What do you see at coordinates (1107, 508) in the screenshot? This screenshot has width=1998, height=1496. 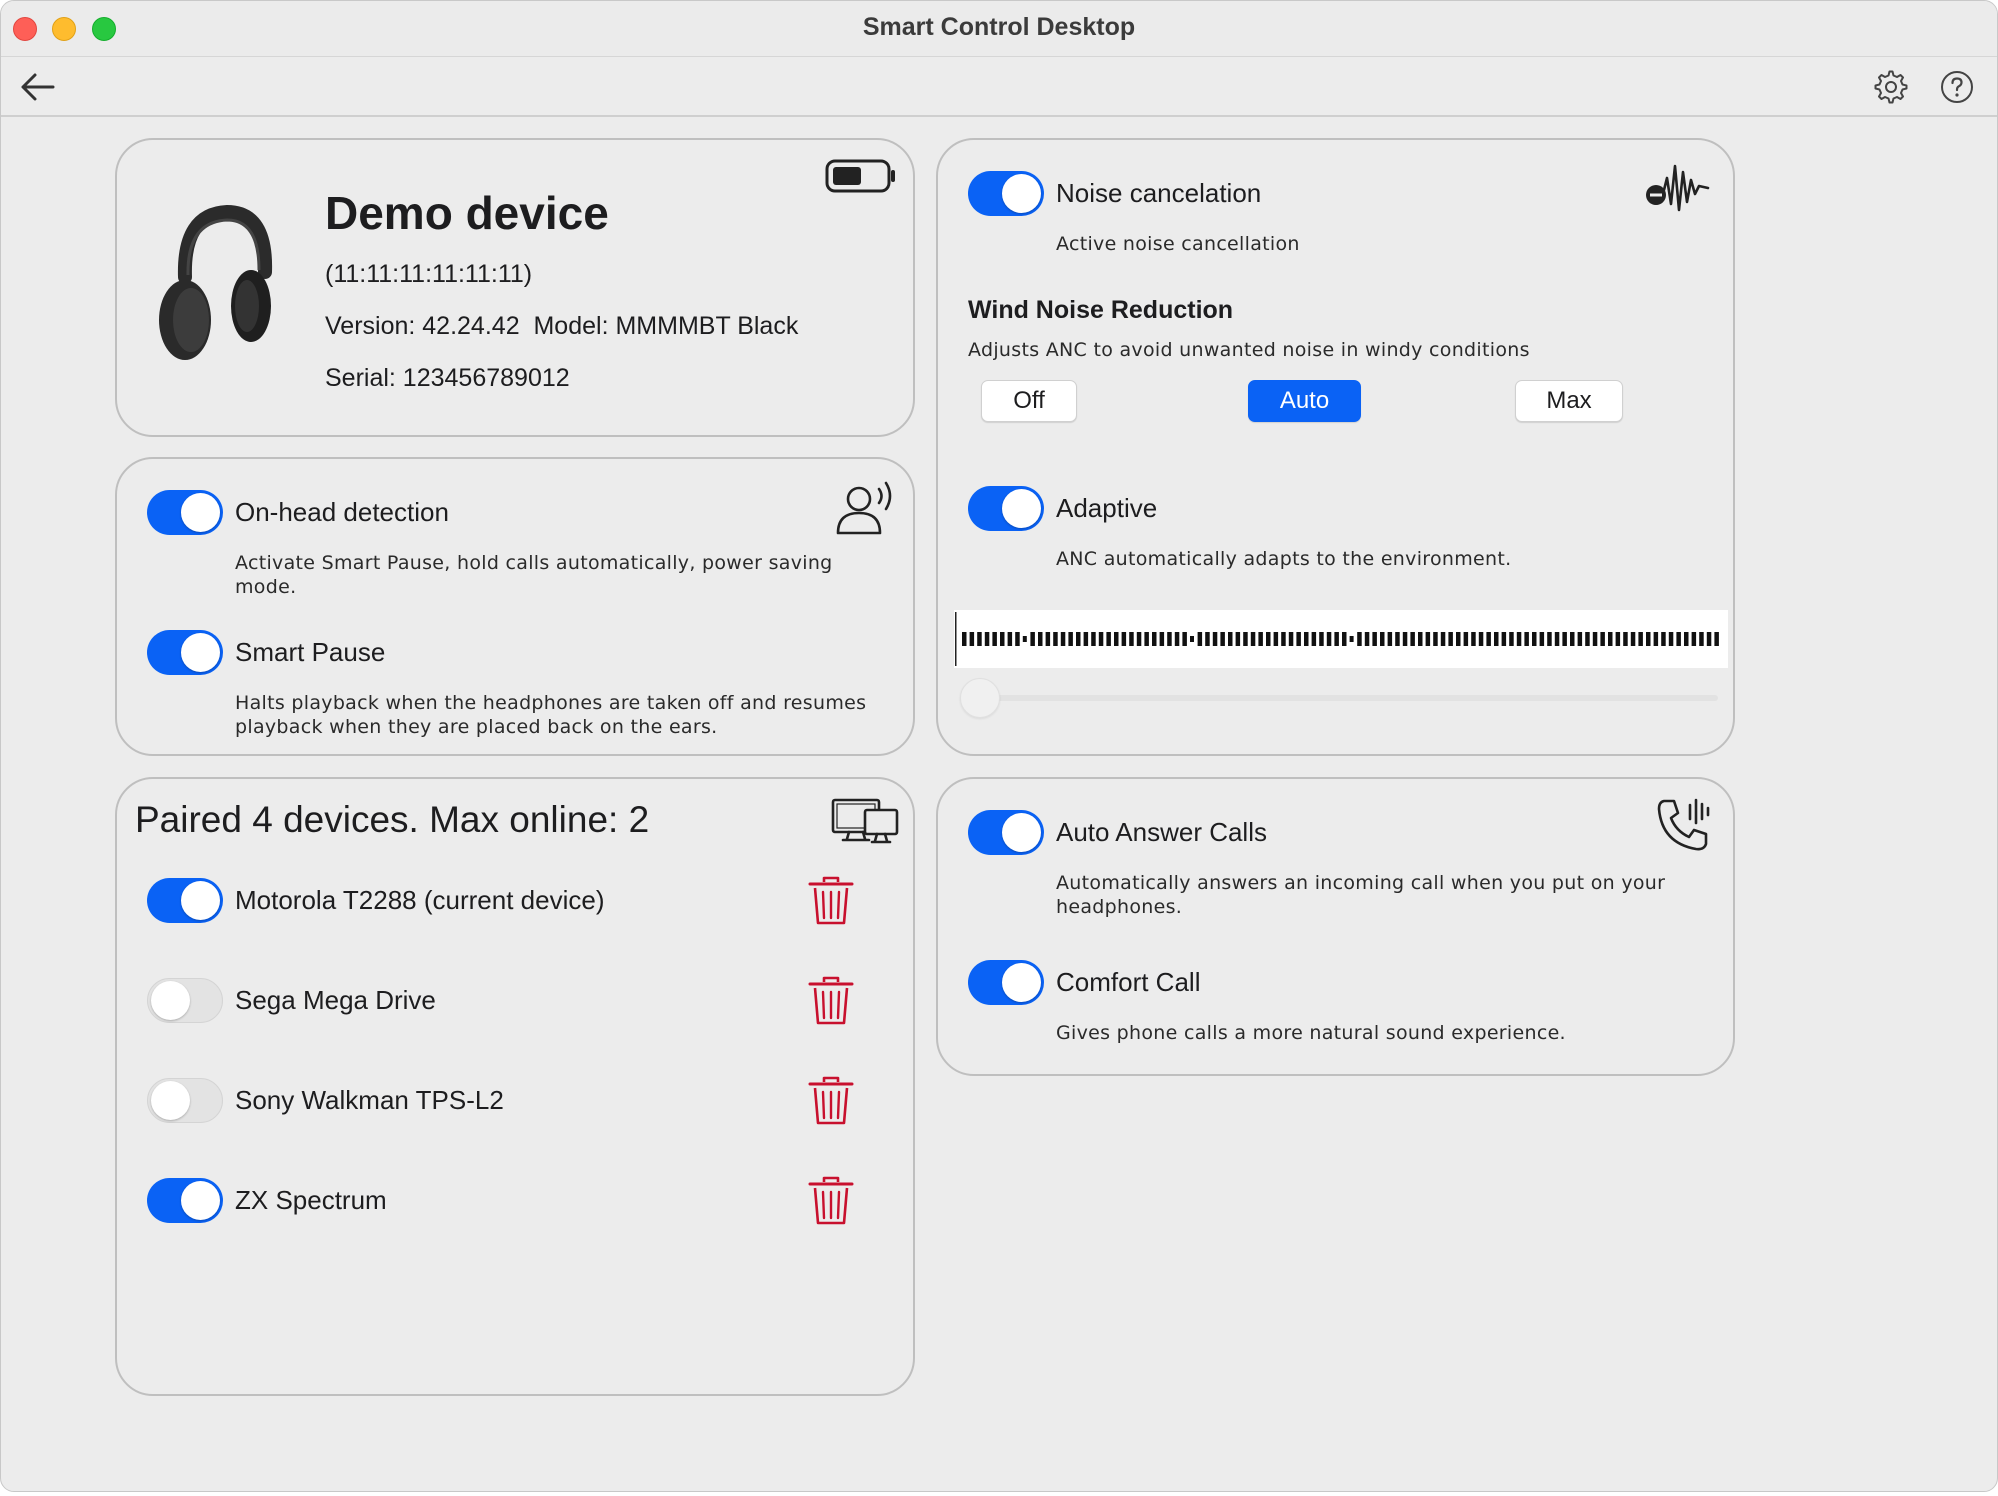 I see `adaptive-label: Adaptive` at bounding box center [1107, 508].